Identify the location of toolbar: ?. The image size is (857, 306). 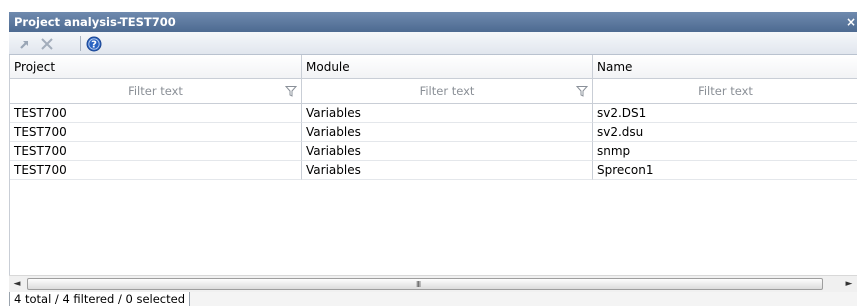
(433, 43).